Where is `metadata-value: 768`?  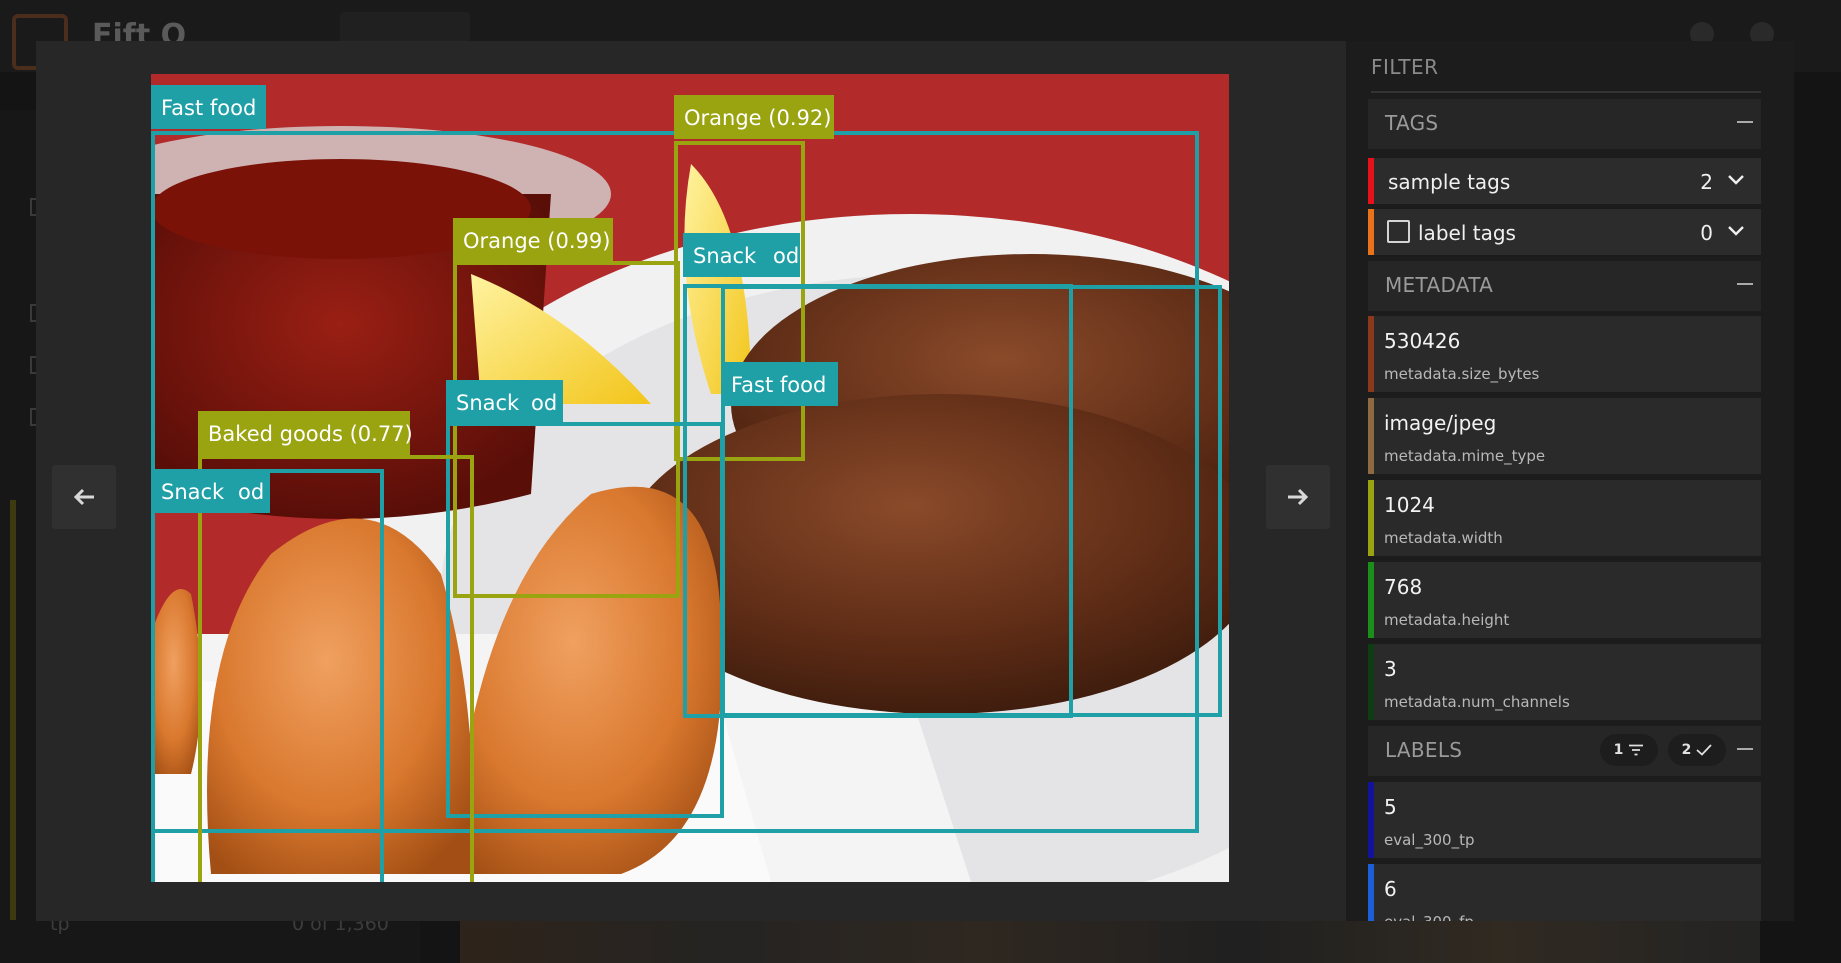
metadata-value: 768 is located at coordinates (1403, 587).